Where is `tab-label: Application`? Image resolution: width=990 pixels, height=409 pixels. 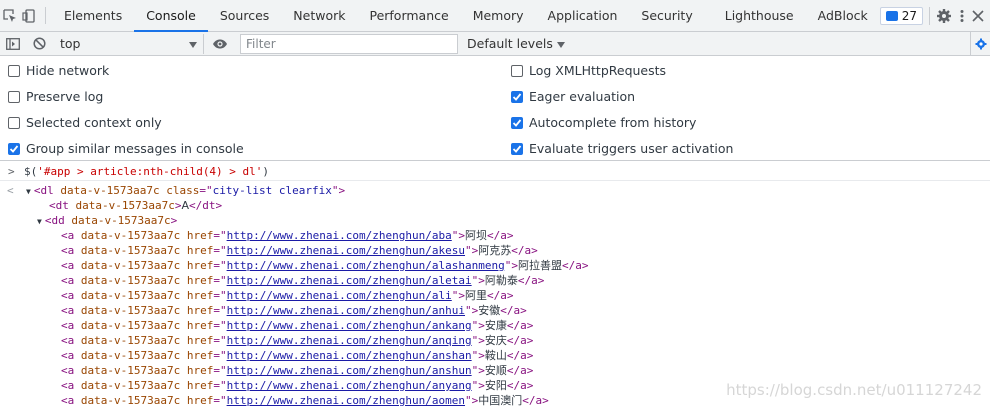
tab-label: Application is located at coordinates (582, 15).